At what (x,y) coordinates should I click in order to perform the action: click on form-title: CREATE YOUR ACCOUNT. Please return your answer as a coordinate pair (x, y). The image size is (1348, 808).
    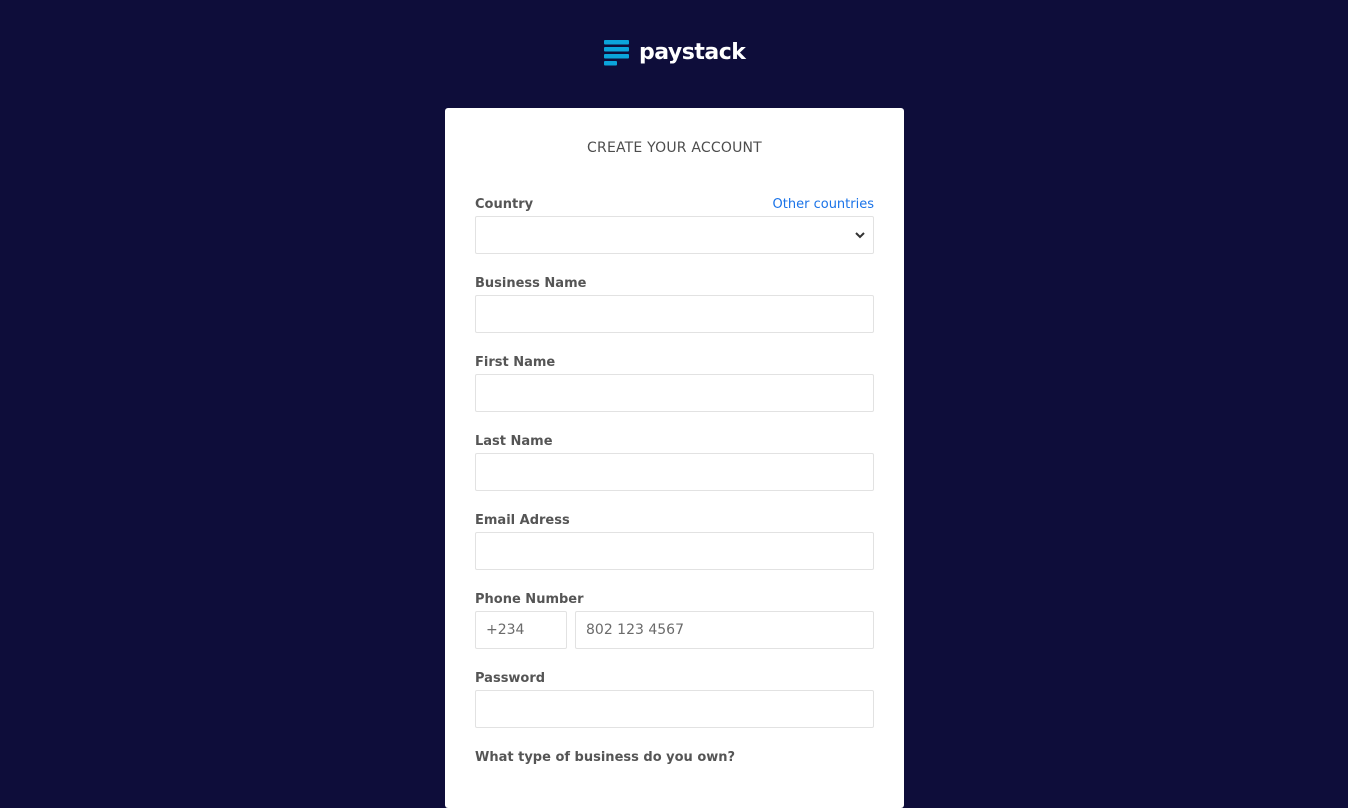
    Looking at the image, I should click on (674, 148).